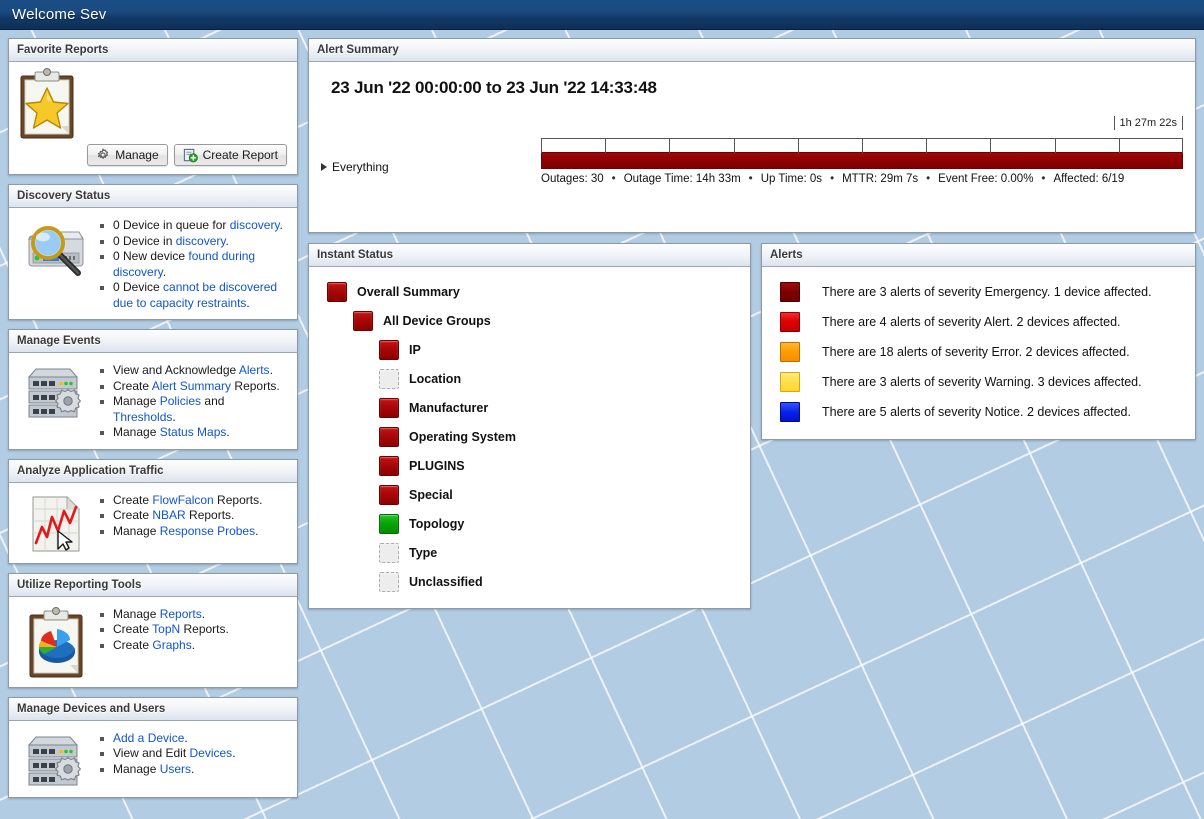 This screenshot has width=1204, height=819. What do you see at coordinates (446, 581) in the screenshot?
I see `instant-status-label: Unclassified` at bounding box center [446, 581].